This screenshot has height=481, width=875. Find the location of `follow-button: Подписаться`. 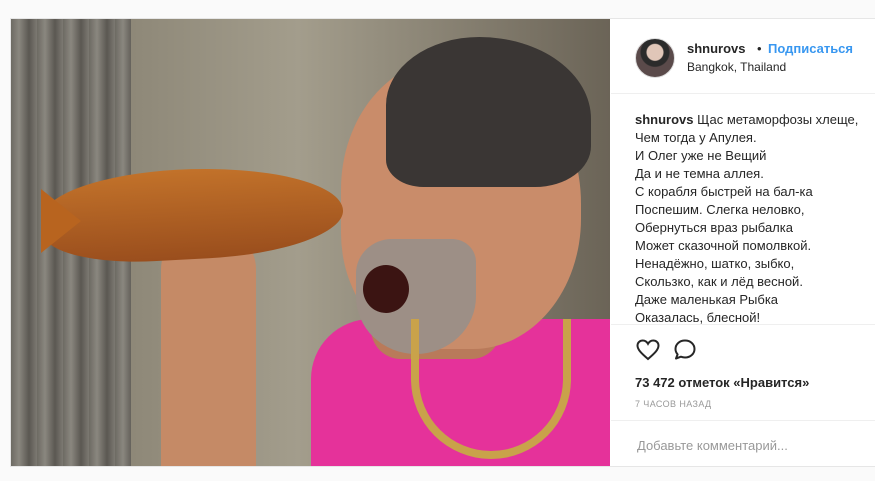

follow-button: Подписаться is located at coordinates (810, 48).